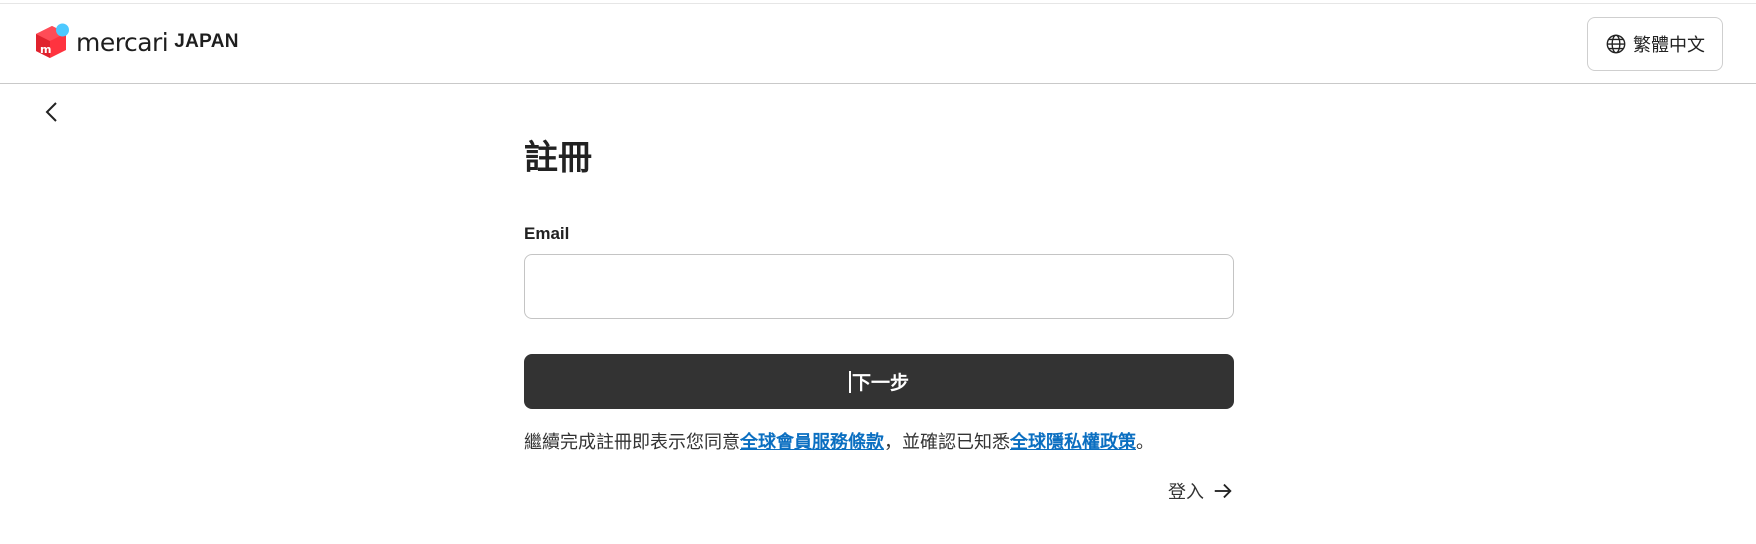 This screenshot has width=1756, height=544. What do you see at coordinates (1223, 491) in the screenshot?
I see `arrow-right-icon` at bounding box center [1223, 491].